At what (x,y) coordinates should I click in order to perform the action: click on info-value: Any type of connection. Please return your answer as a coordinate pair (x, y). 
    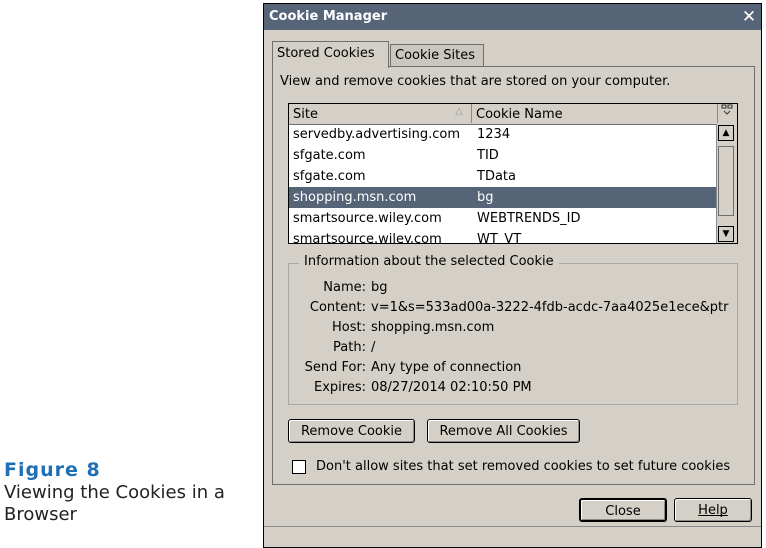
    Looking at the image, I should click on (446, 367).